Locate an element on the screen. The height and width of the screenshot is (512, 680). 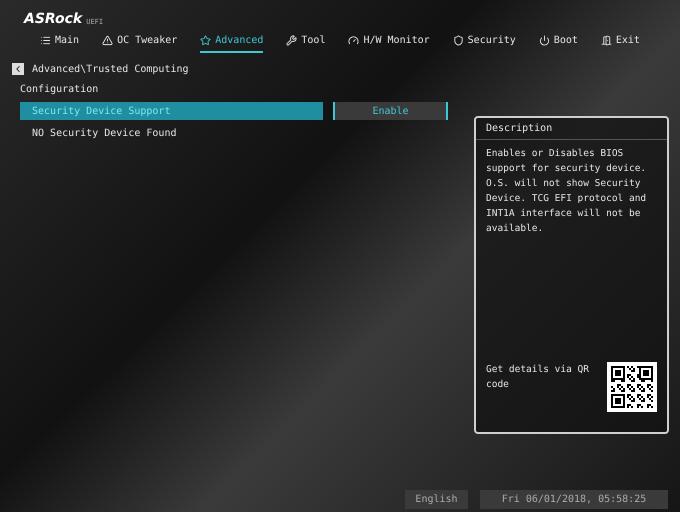
nav-tab: Tool is located at coordinates (306, 43).